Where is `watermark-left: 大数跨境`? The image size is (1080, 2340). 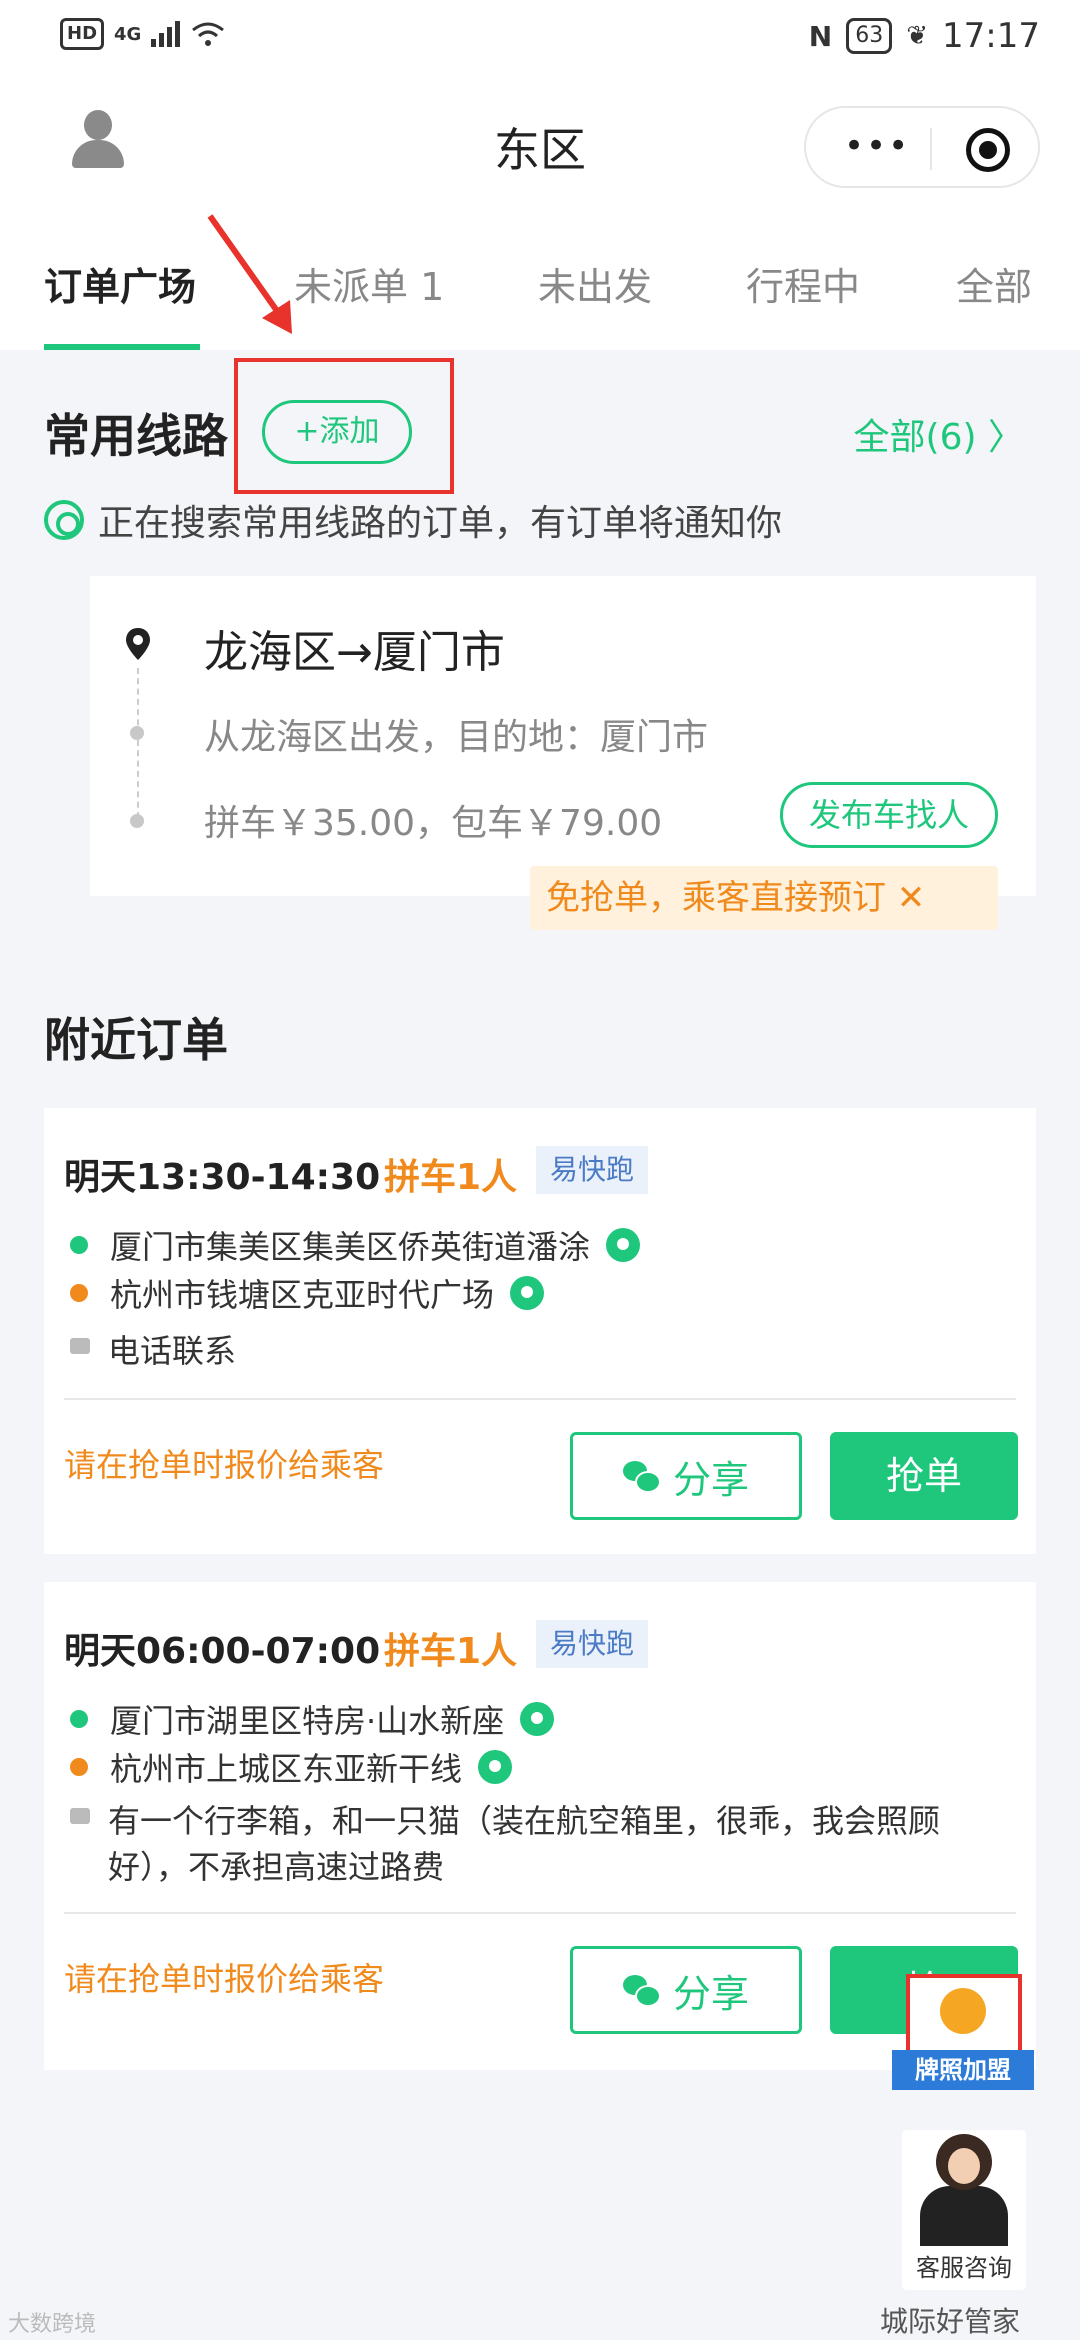
watermark-left: 大数跨境 is located at coordinates (52, 2324).